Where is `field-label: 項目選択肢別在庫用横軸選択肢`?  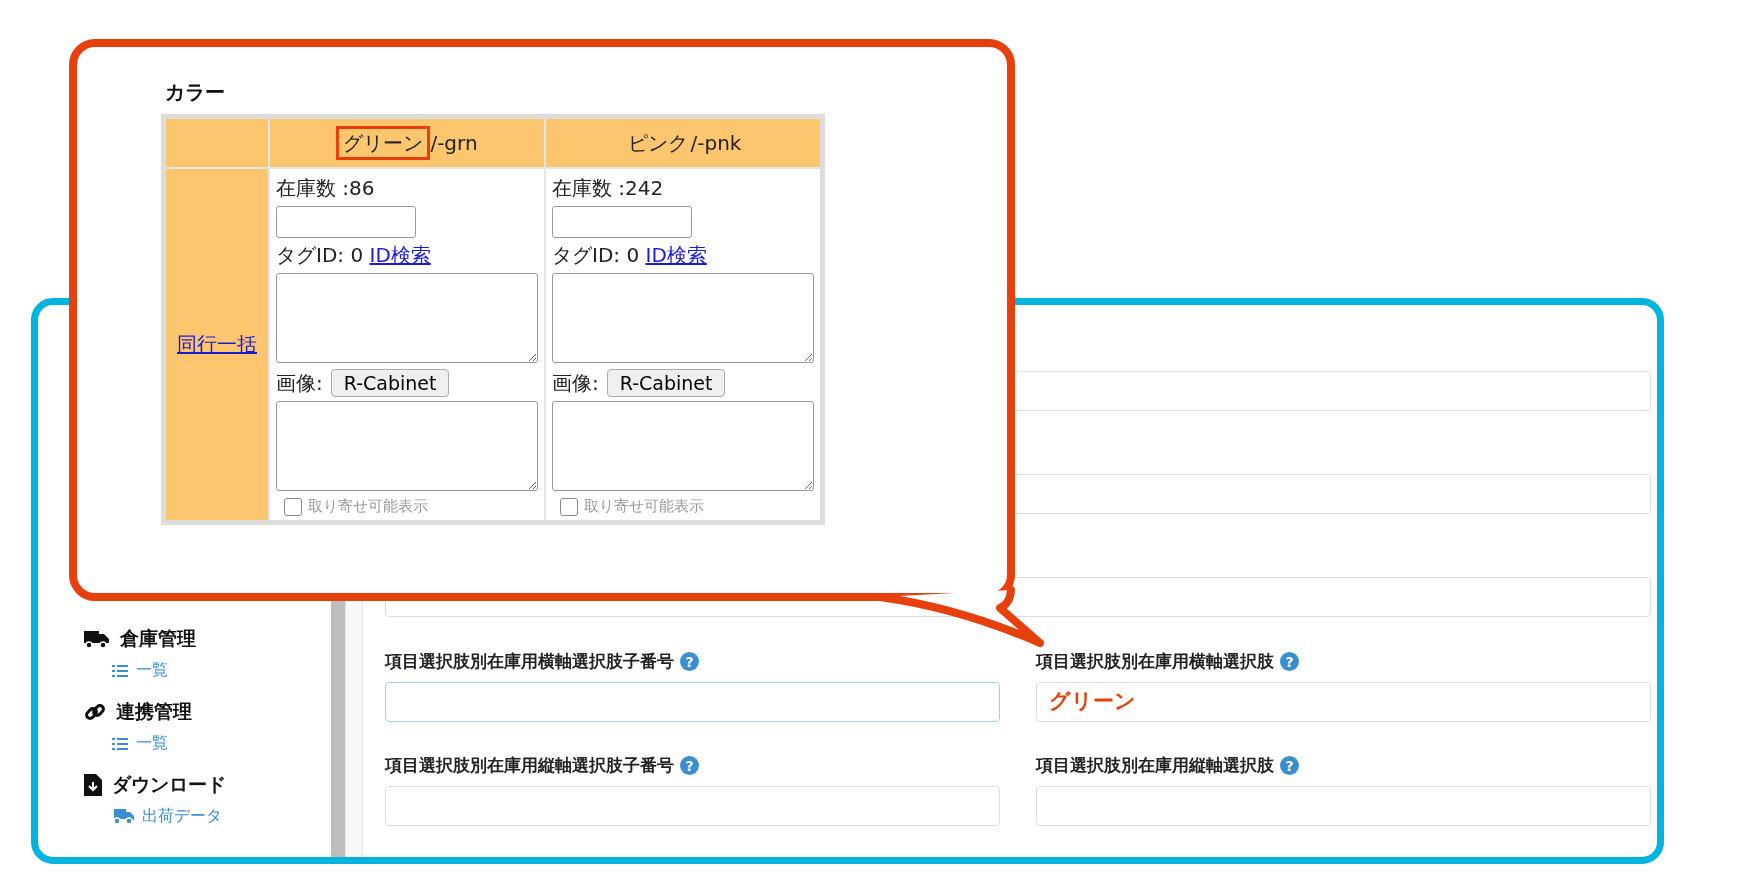
field-label: 項目選択肢別在庫用横軸選択肢 is located at coordinates (1155, 661).